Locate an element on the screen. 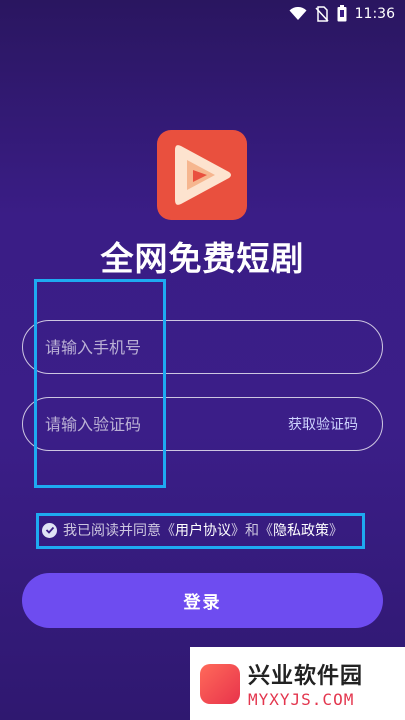 This screenshot has height=720, width=405. app-title: 全网免费短剧 is located at coordinates (202, 258).